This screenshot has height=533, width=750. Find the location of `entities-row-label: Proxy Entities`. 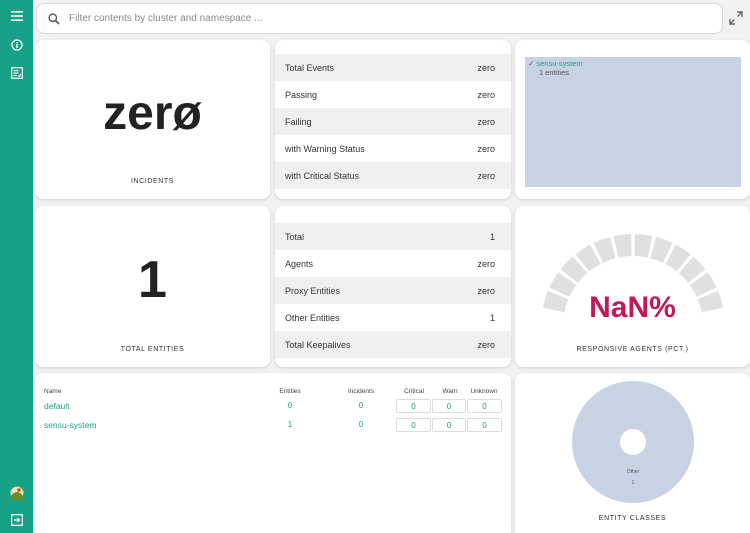

entities-row-label: Proxy Entities is located at coordinates (313, 290).